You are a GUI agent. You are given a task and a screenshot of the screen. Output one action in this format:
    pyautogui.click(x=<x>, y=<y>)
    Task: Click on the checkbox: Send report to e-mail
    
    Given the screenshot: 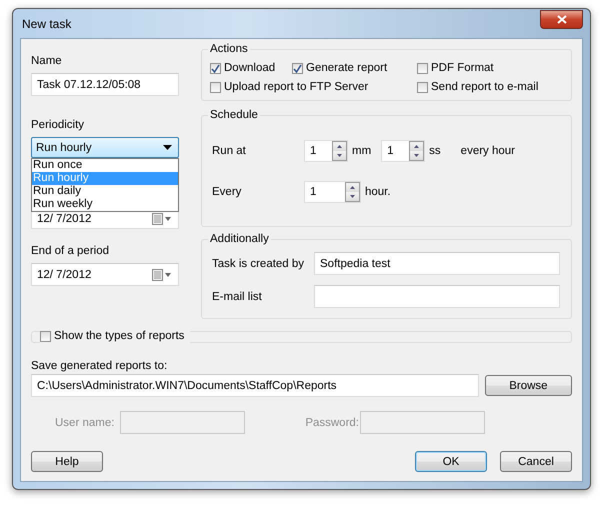 What is the action you would take?
    pyautogui.click(x=491, y=87)
    